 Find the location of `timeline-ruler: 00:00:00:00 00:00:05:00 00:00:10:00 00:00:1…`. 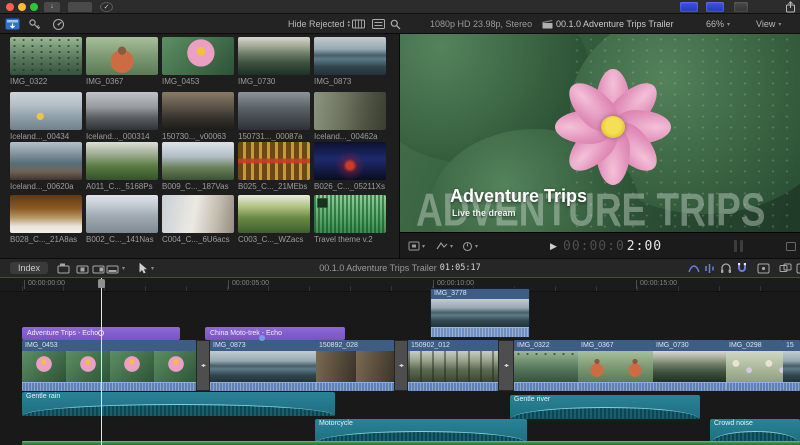

timeline-ruler: 00:00:00:00 00:00:05:00 00:00:10:00 00:00:1… is located at coordinates (400, 285).